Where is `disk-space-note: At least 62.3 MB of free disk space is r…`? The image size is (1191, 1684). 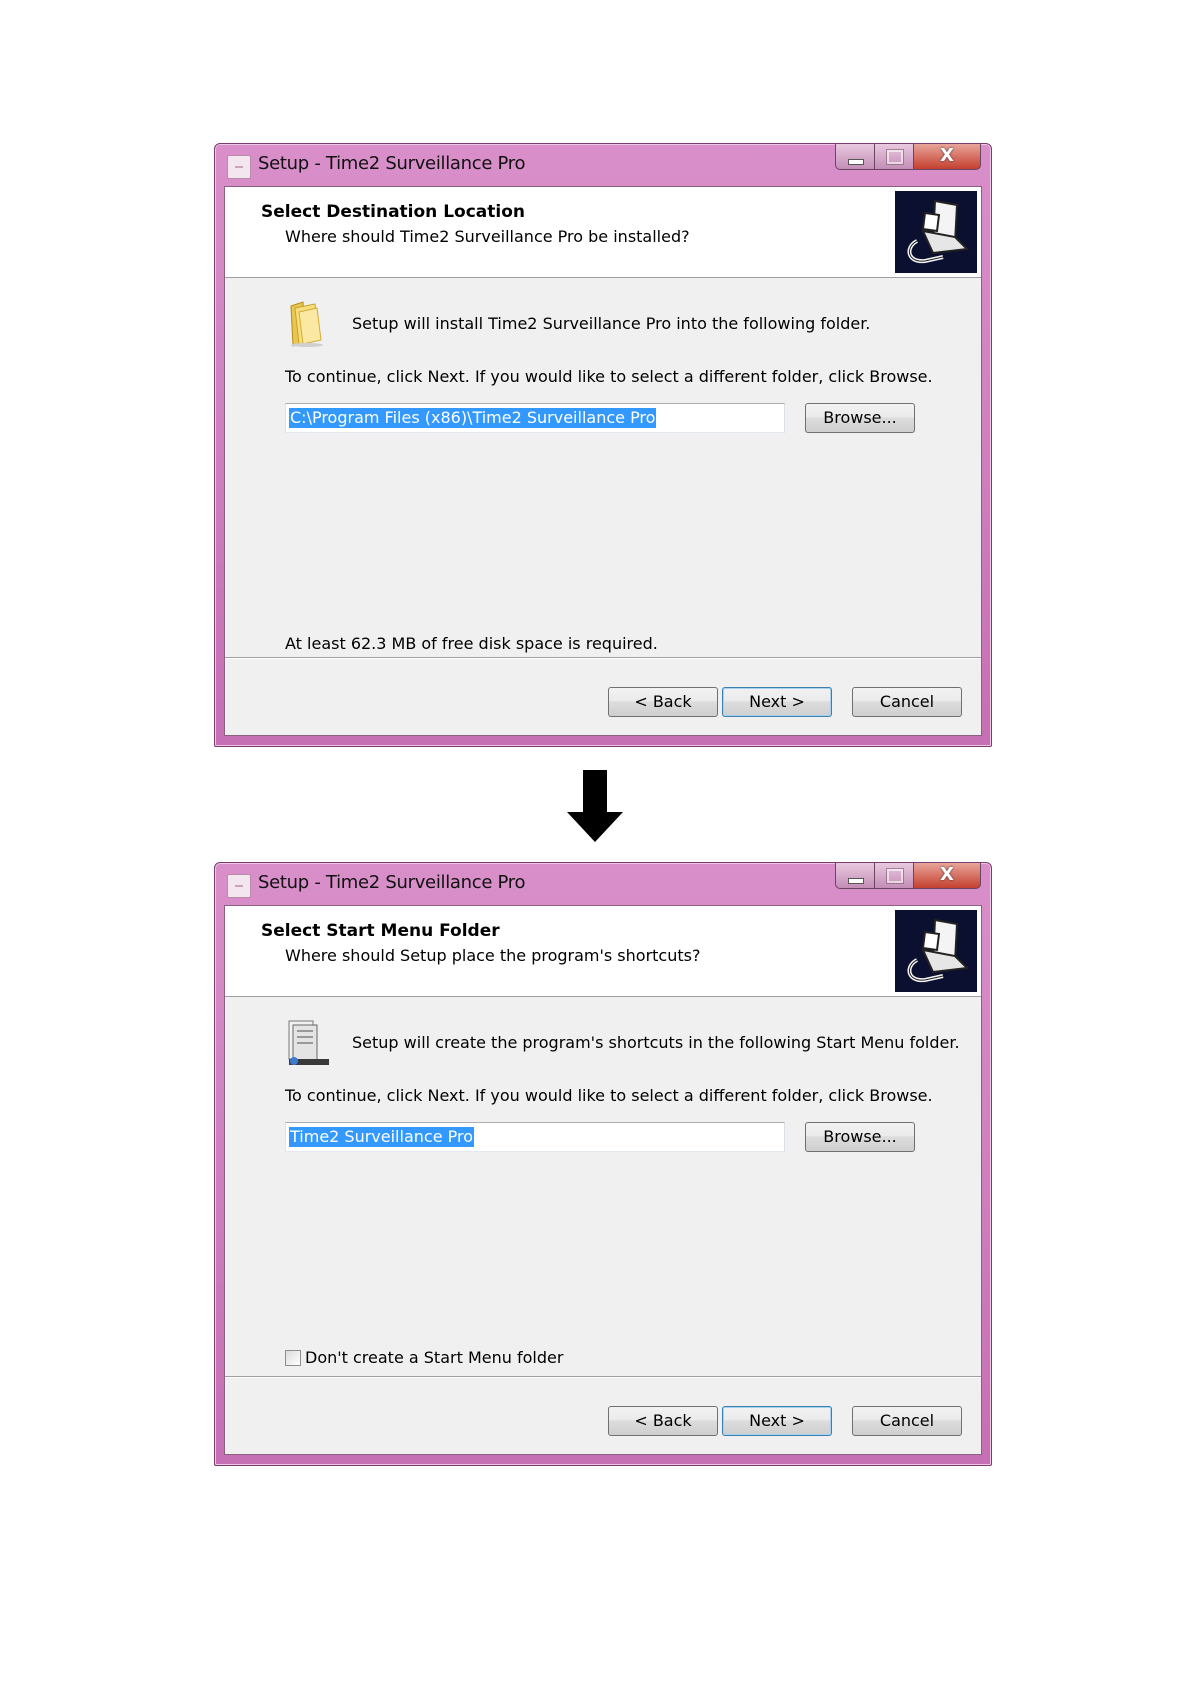
disk-space-note: At least 62.3 MB of free disk space is r… is located at coordinates (471, 643).